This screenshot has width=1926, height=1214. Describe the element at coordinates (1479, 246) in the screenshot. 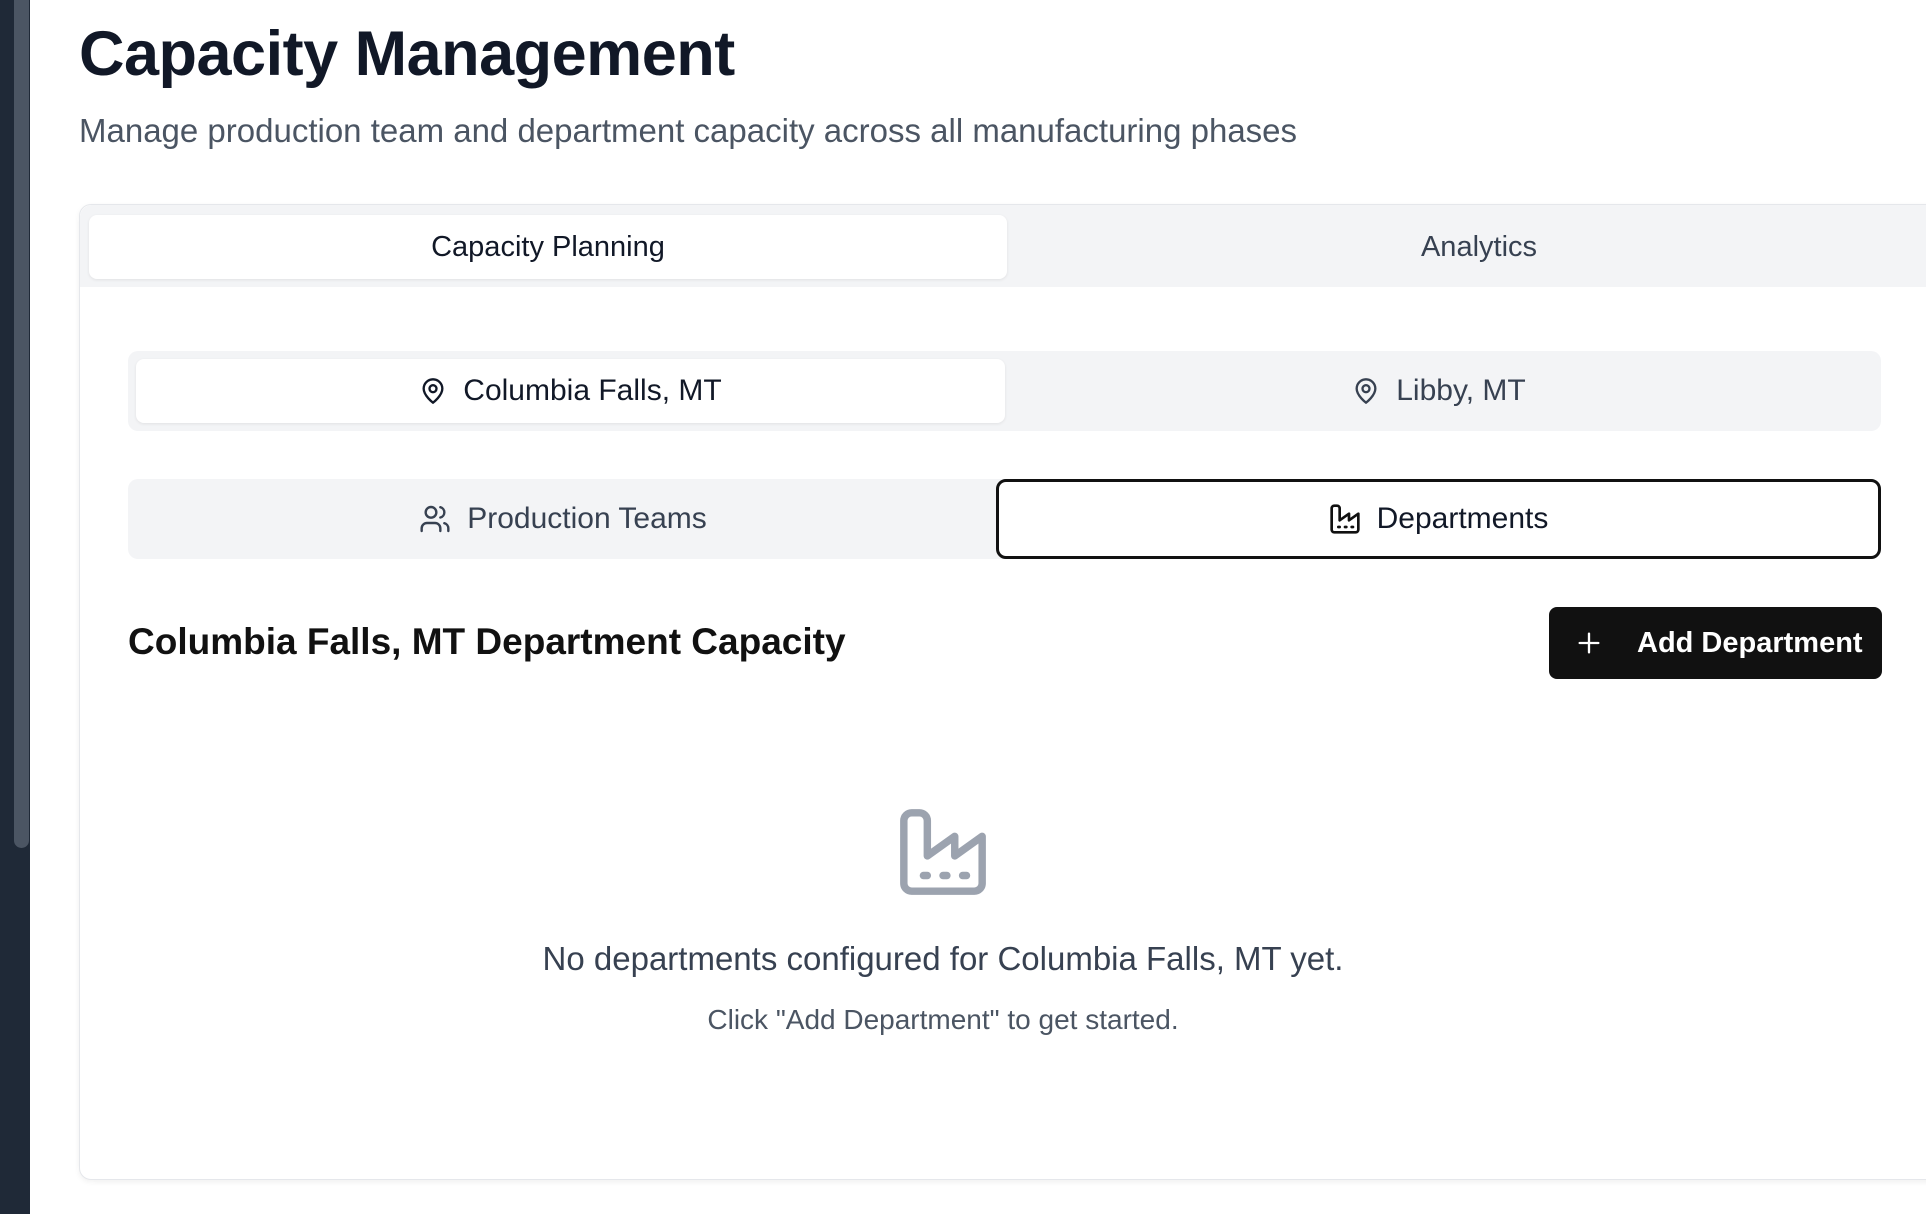

I see `tab-label: Analytics` at that location.